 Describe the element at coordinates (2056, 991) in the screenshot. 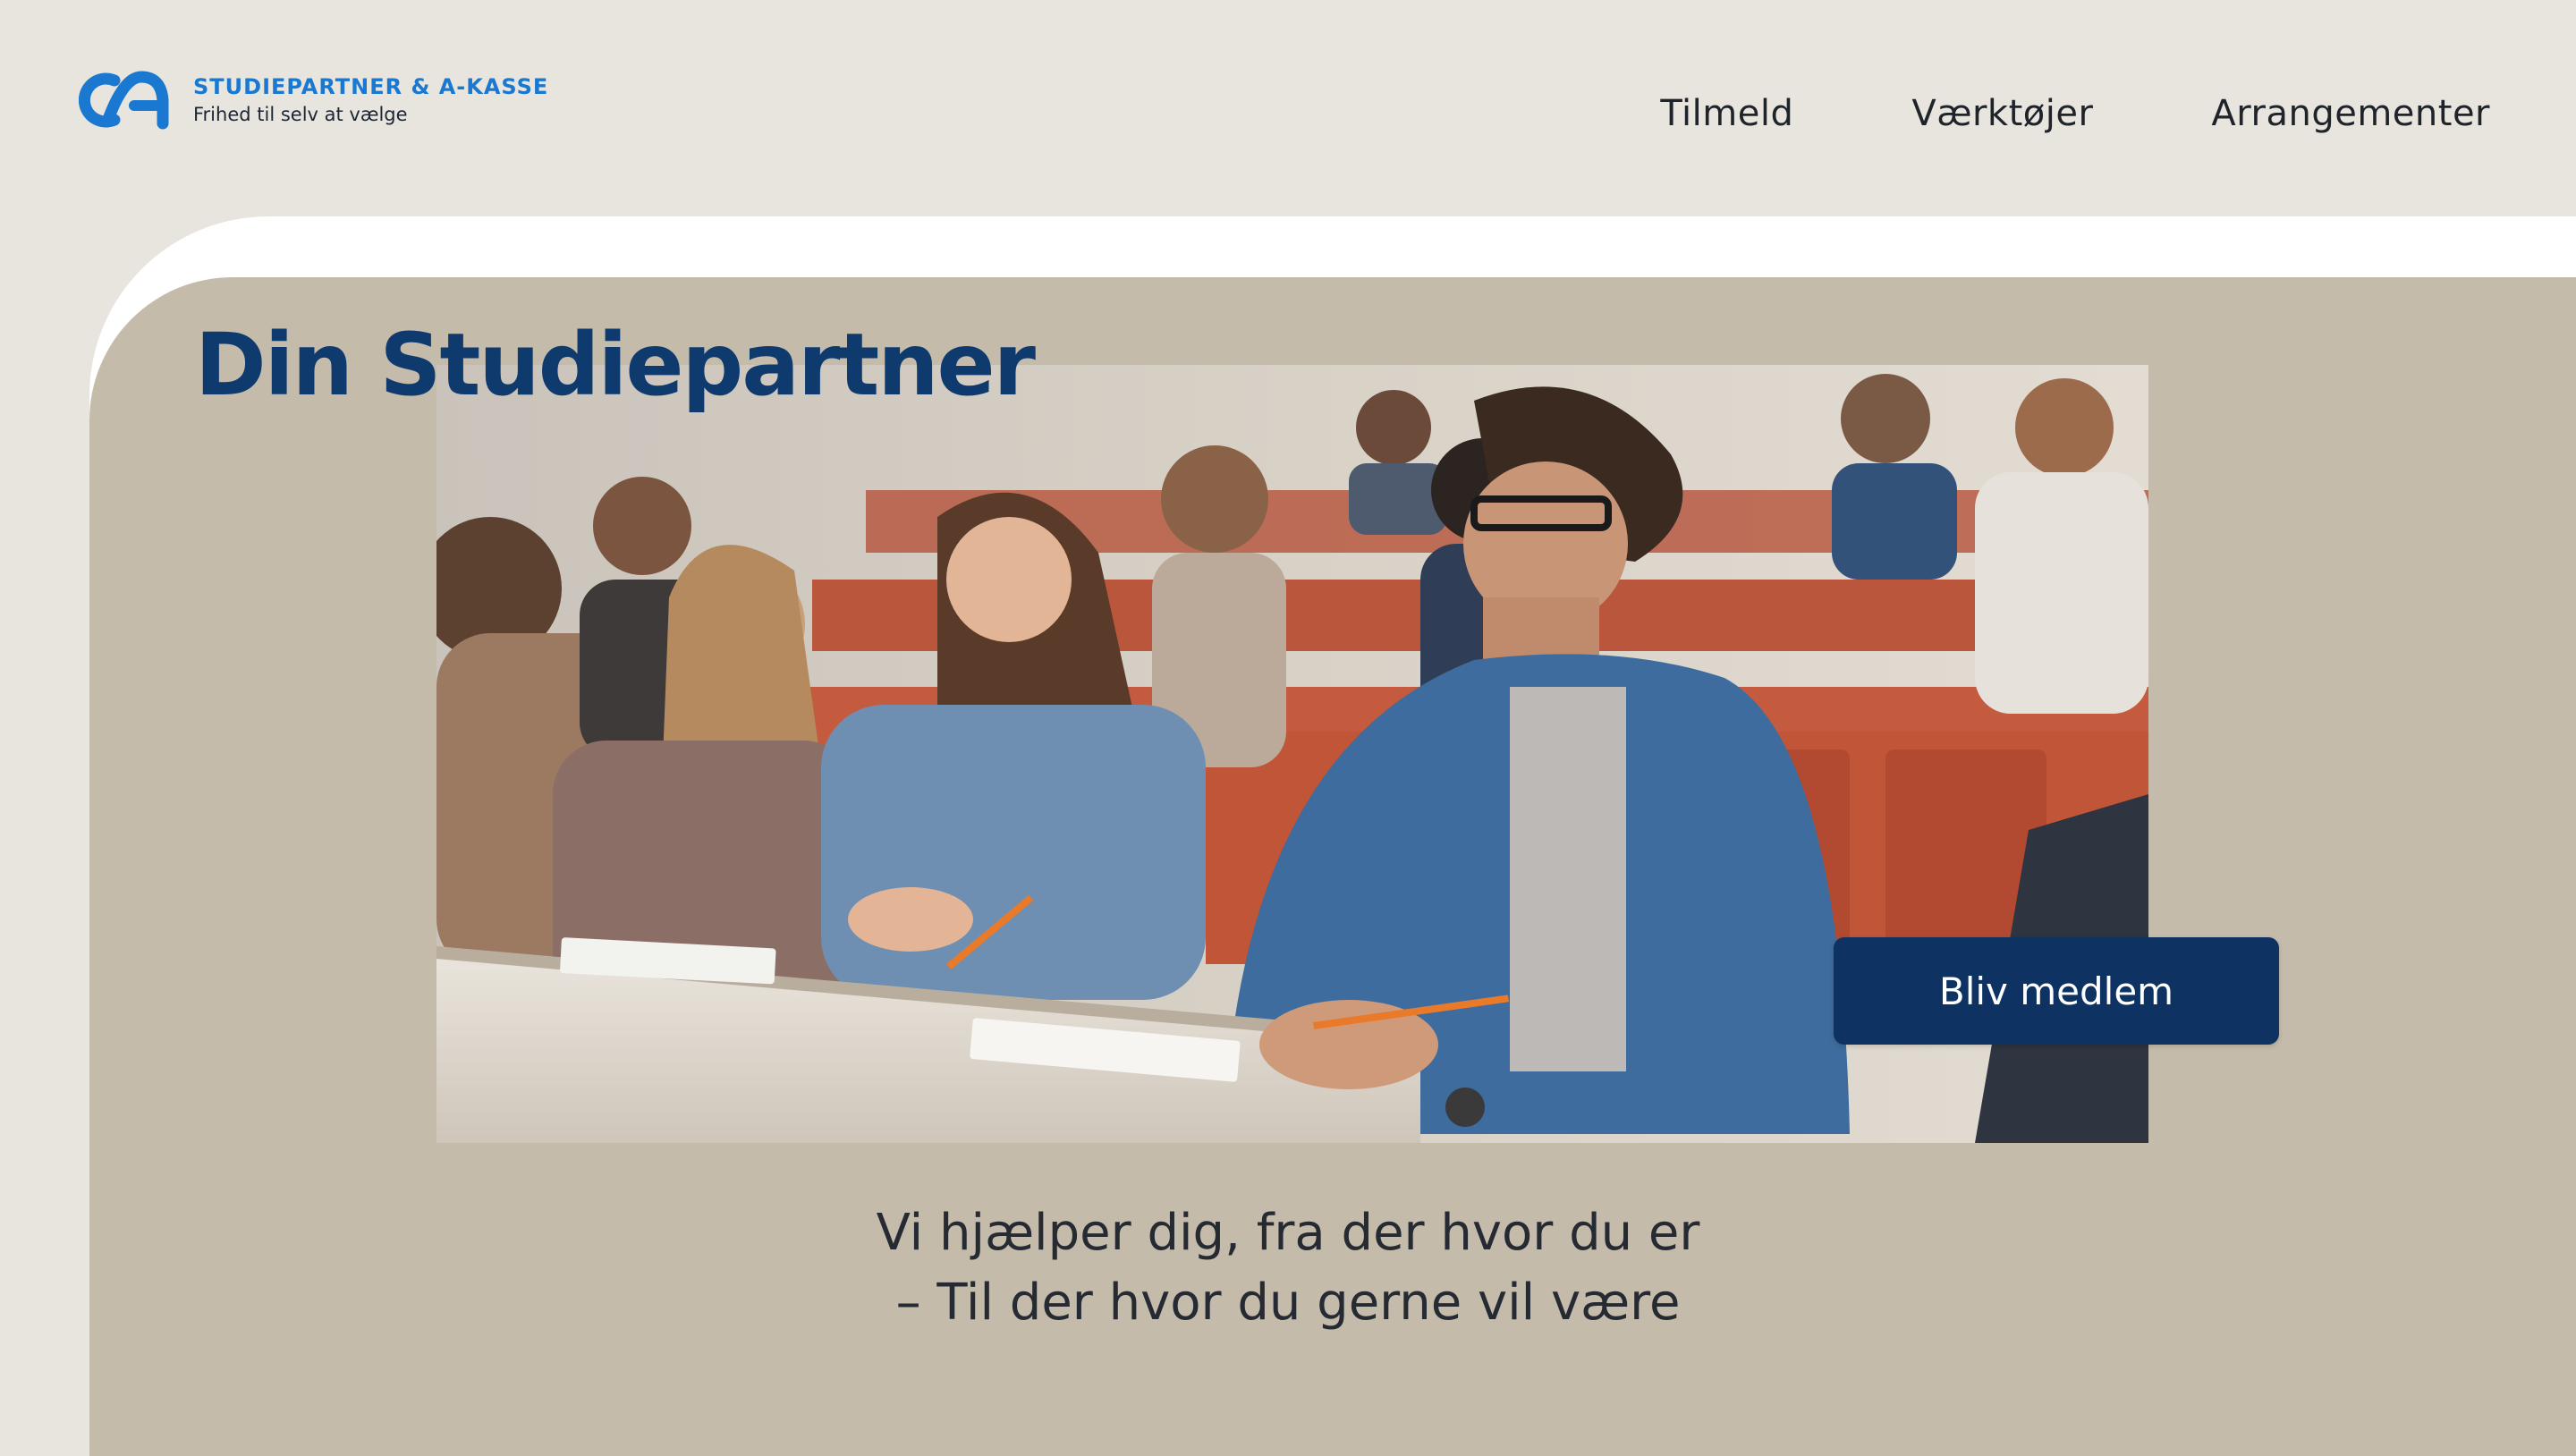

I see `join-button: Bliv medlem` at that location.